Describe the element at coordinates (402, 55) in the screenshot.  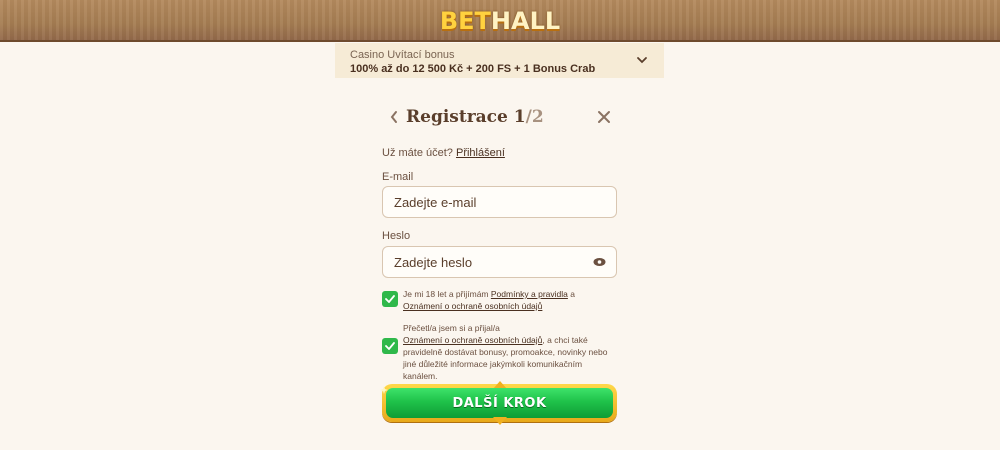
I see `bonus-title: Casino Uvítací bonus` at that location.